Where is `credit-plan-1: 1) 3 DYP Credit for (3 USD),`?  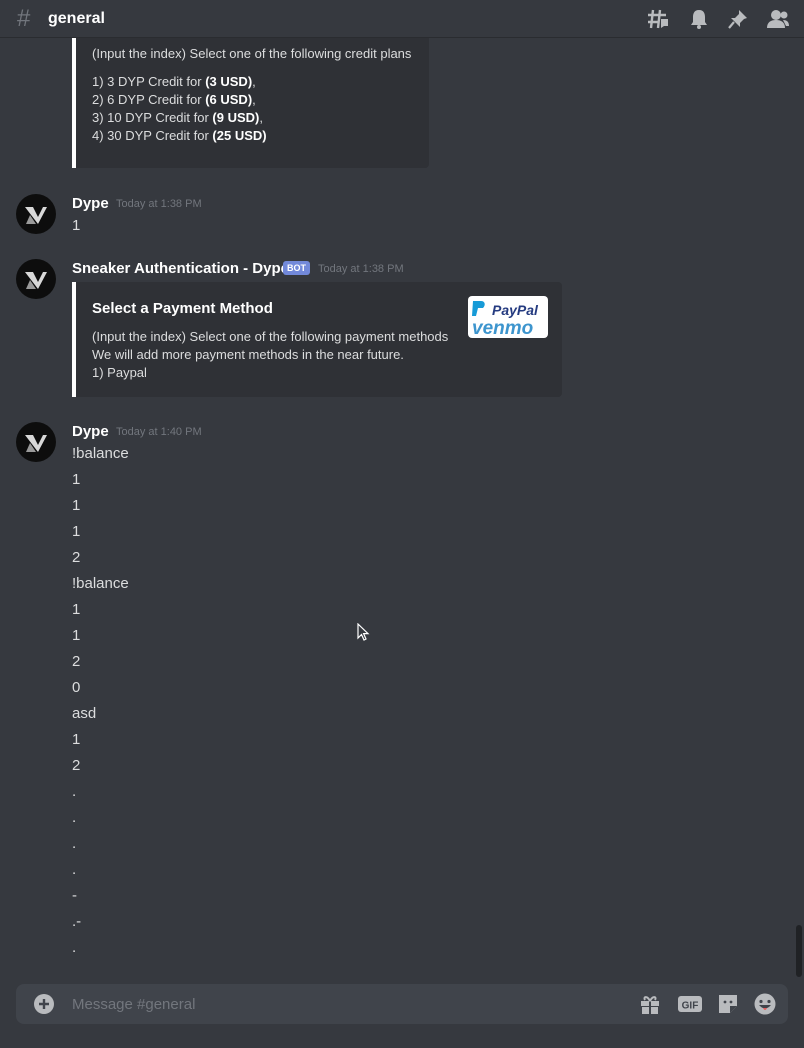
credit-plan-1: 1) 3 DYP Credit for (3 USD), is located at coordinates (174, 81).